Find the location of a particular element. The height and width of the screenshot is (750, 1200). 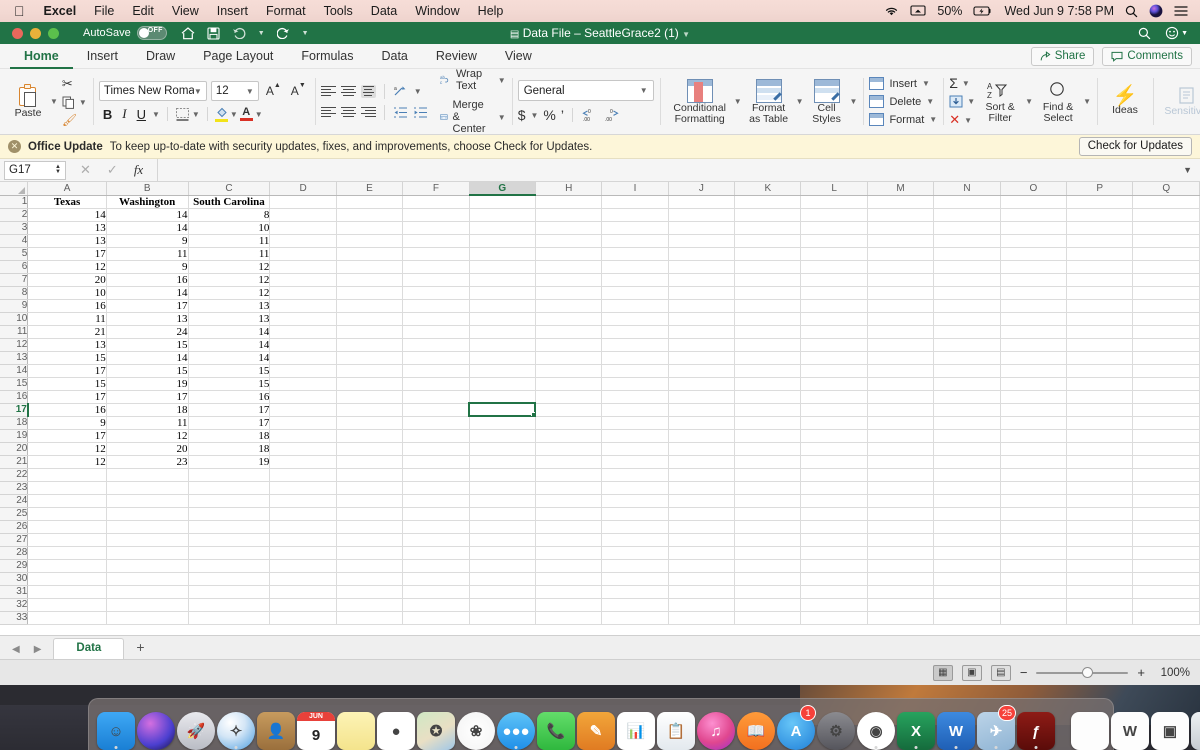

cell-C10: 13 is located at coordinates (229, 319).